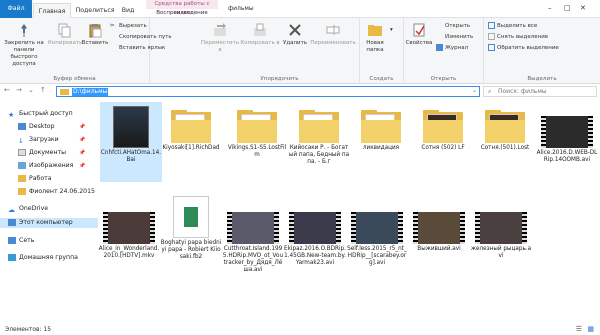 The height and width of the screenshot is (335, 600). I want to click on details-view-icon: ☰, so click(579, 329).